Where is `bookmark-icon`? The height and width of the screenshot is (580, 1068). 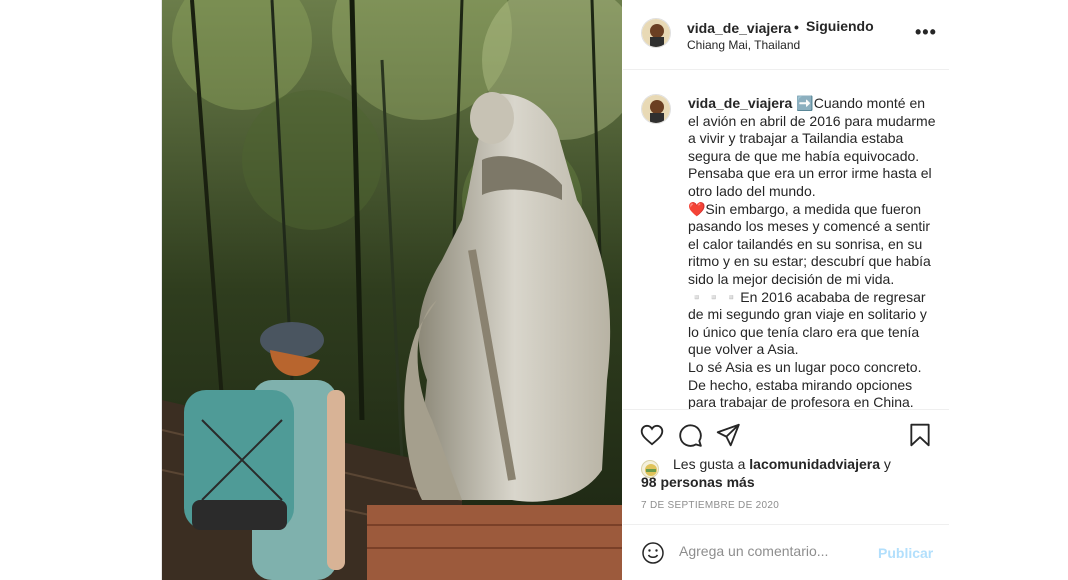
bookmark-icon is located at coordinates (920, 435).